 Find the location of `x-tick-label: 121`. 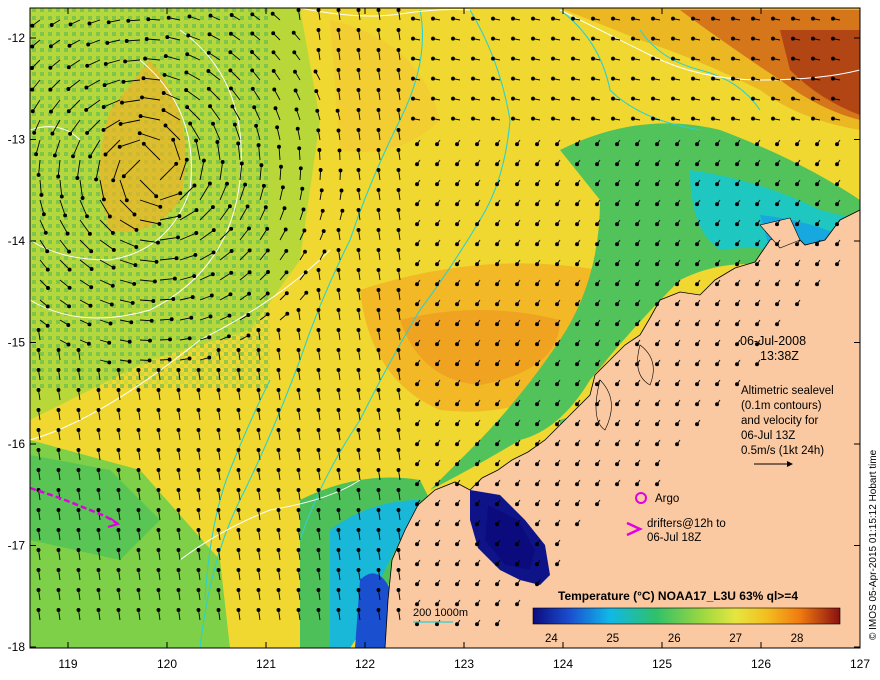

x-tick-label: 121 is located at coordinates (266, 664).